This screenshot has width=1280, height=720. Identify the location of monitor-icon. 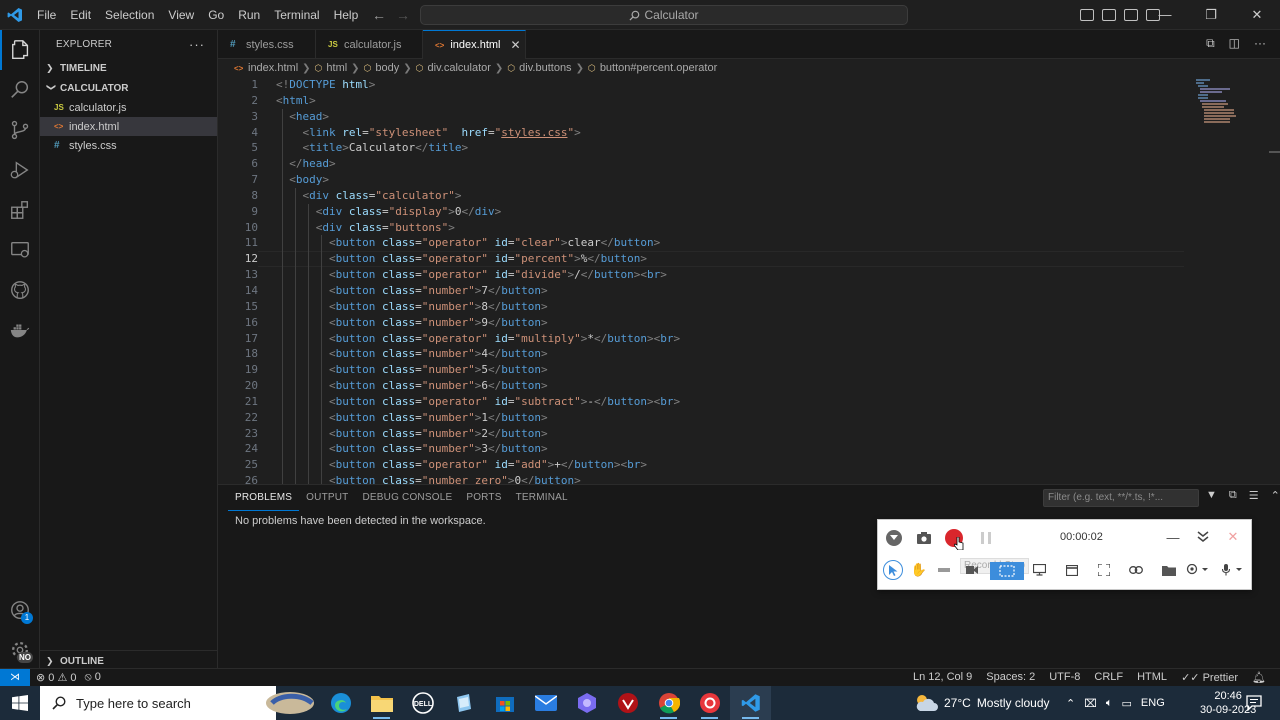
(1039, 570).